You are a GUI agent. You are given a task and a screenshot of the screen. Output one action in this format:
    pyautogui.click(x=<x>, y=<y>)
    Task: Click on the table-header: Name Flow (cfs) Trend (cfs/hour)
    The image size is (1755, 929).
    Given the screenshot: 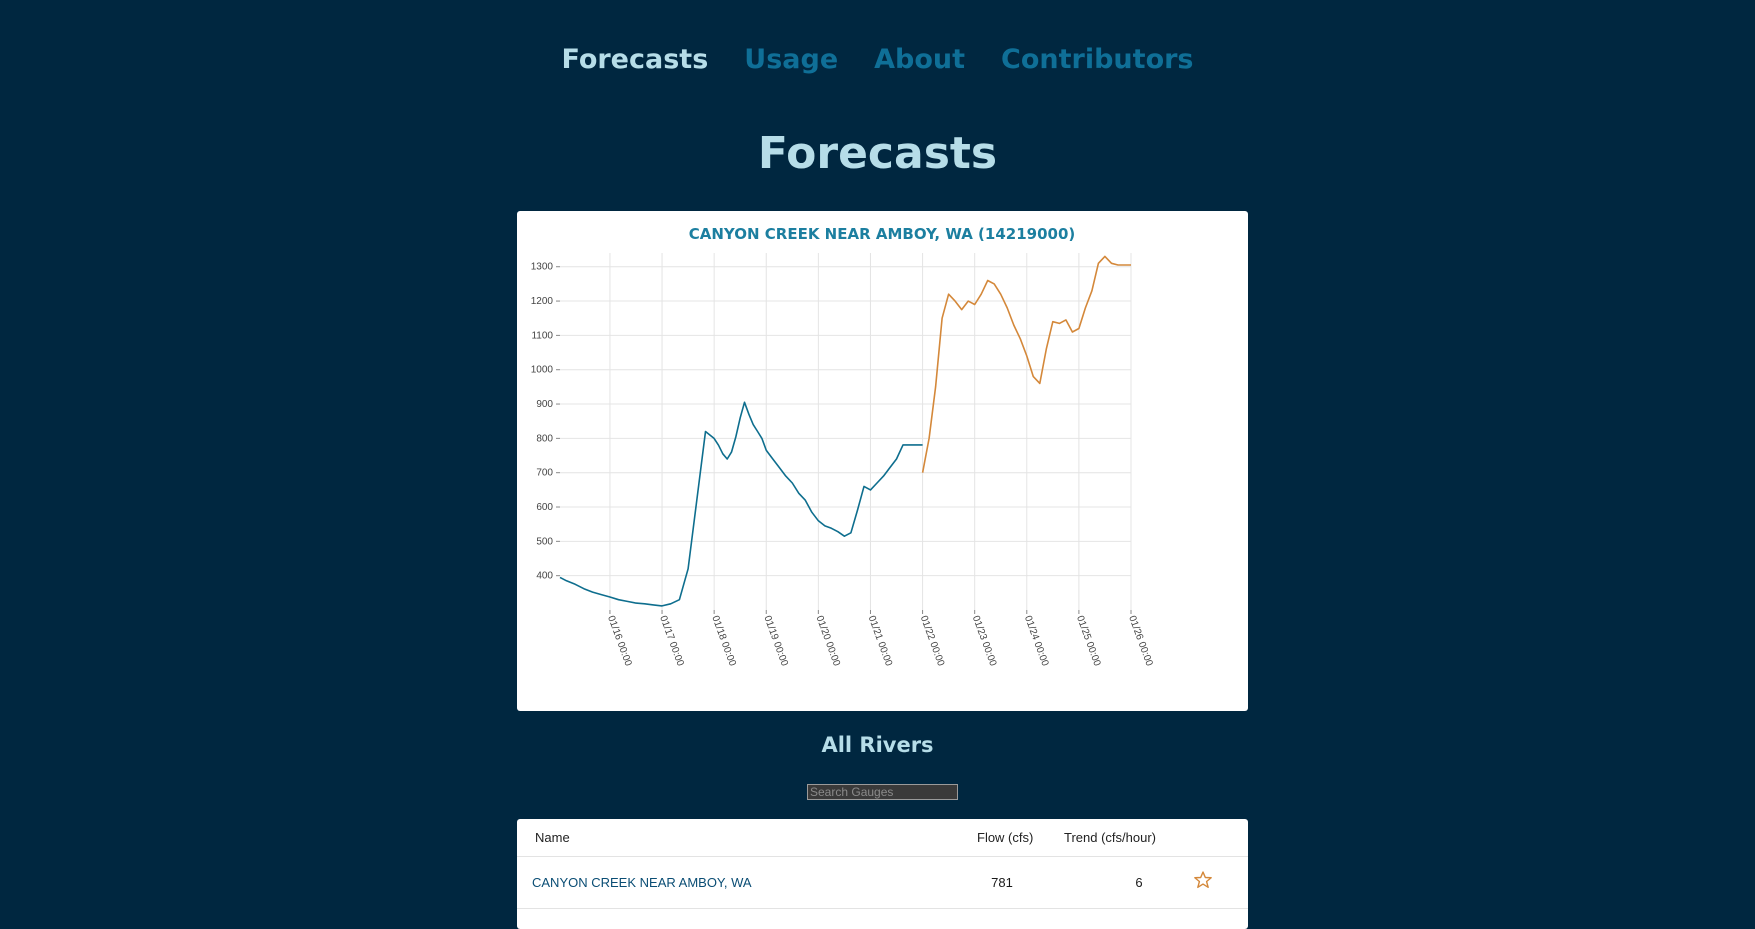 What is the action you would take?
    pyautogui.click(x=882, y=838)
    